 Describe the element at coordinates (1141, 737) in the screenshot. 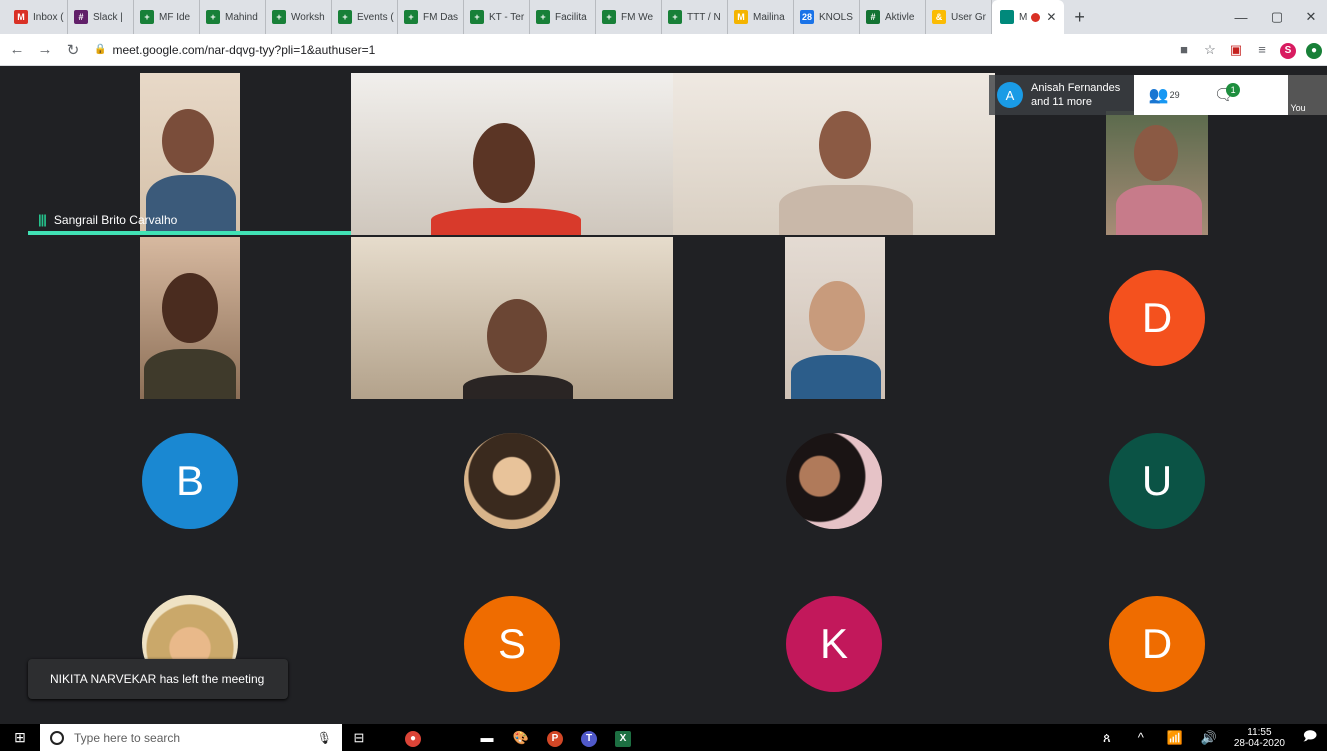

I see `show-hidden-icons: ^` at that location.